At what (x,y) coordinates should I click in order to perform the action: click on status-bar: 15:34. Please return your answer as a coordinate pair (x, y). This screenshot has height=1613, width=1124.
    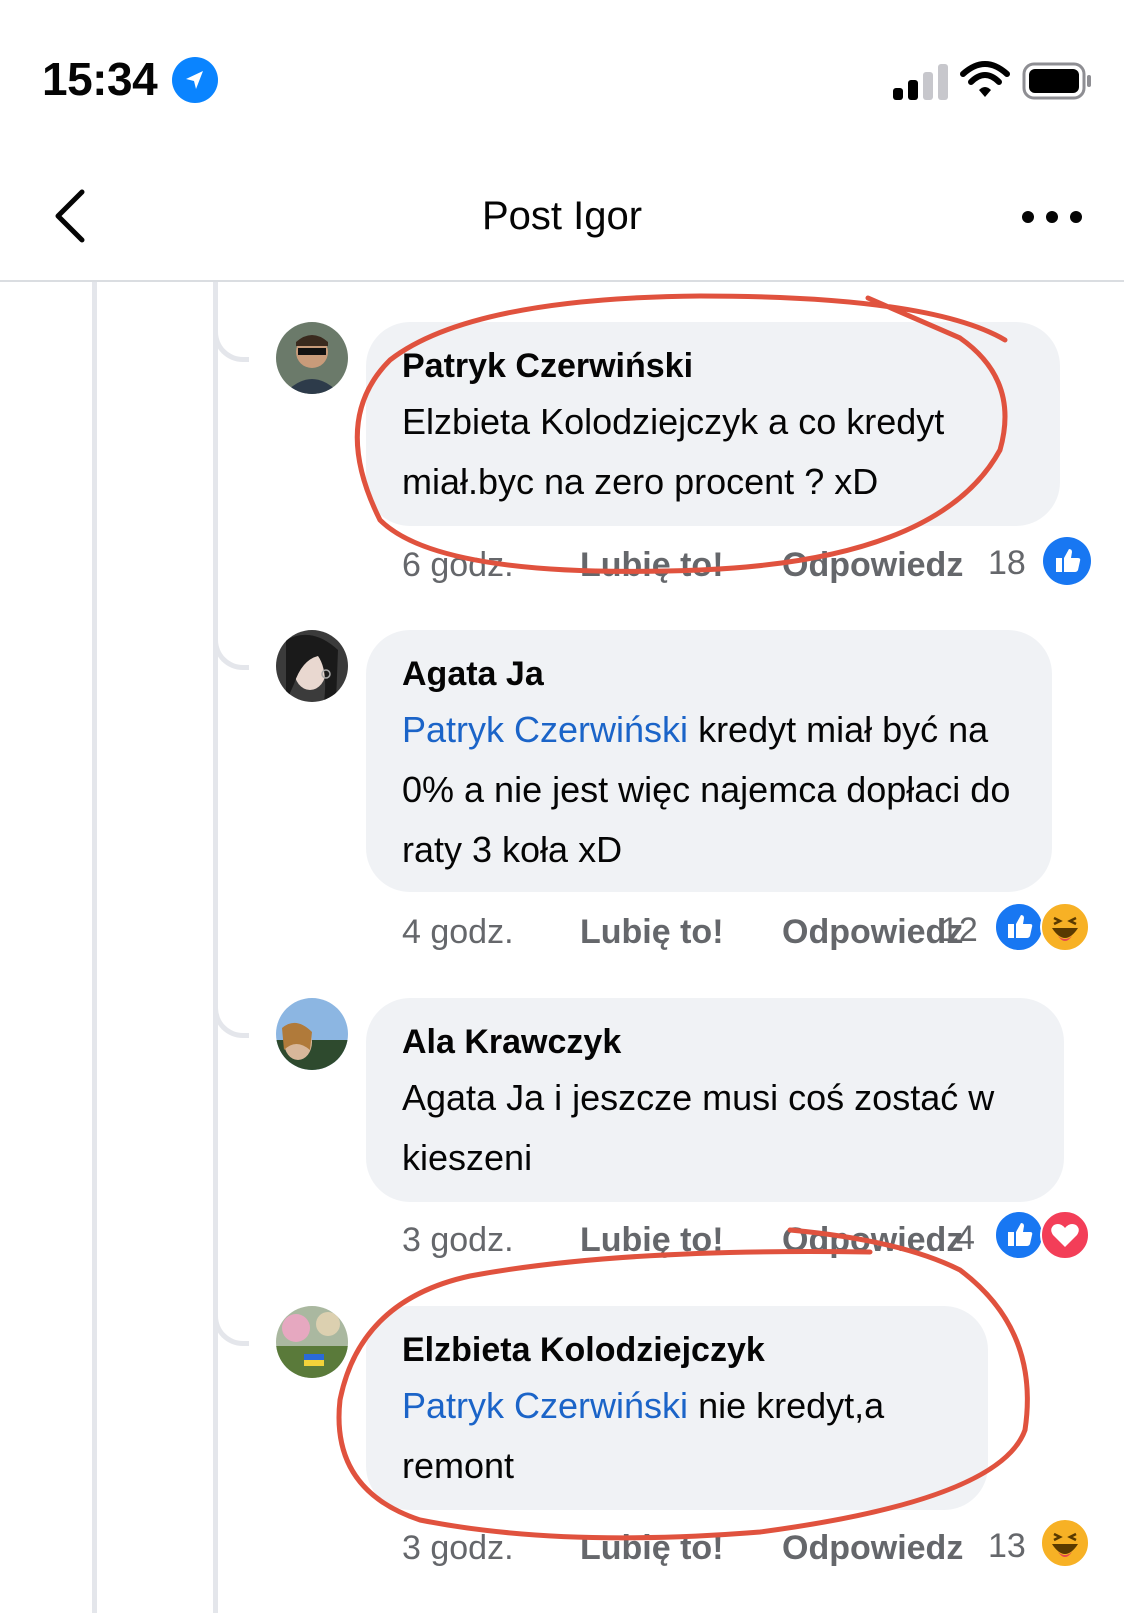
    Looking at the image, I should click on (562, 75).